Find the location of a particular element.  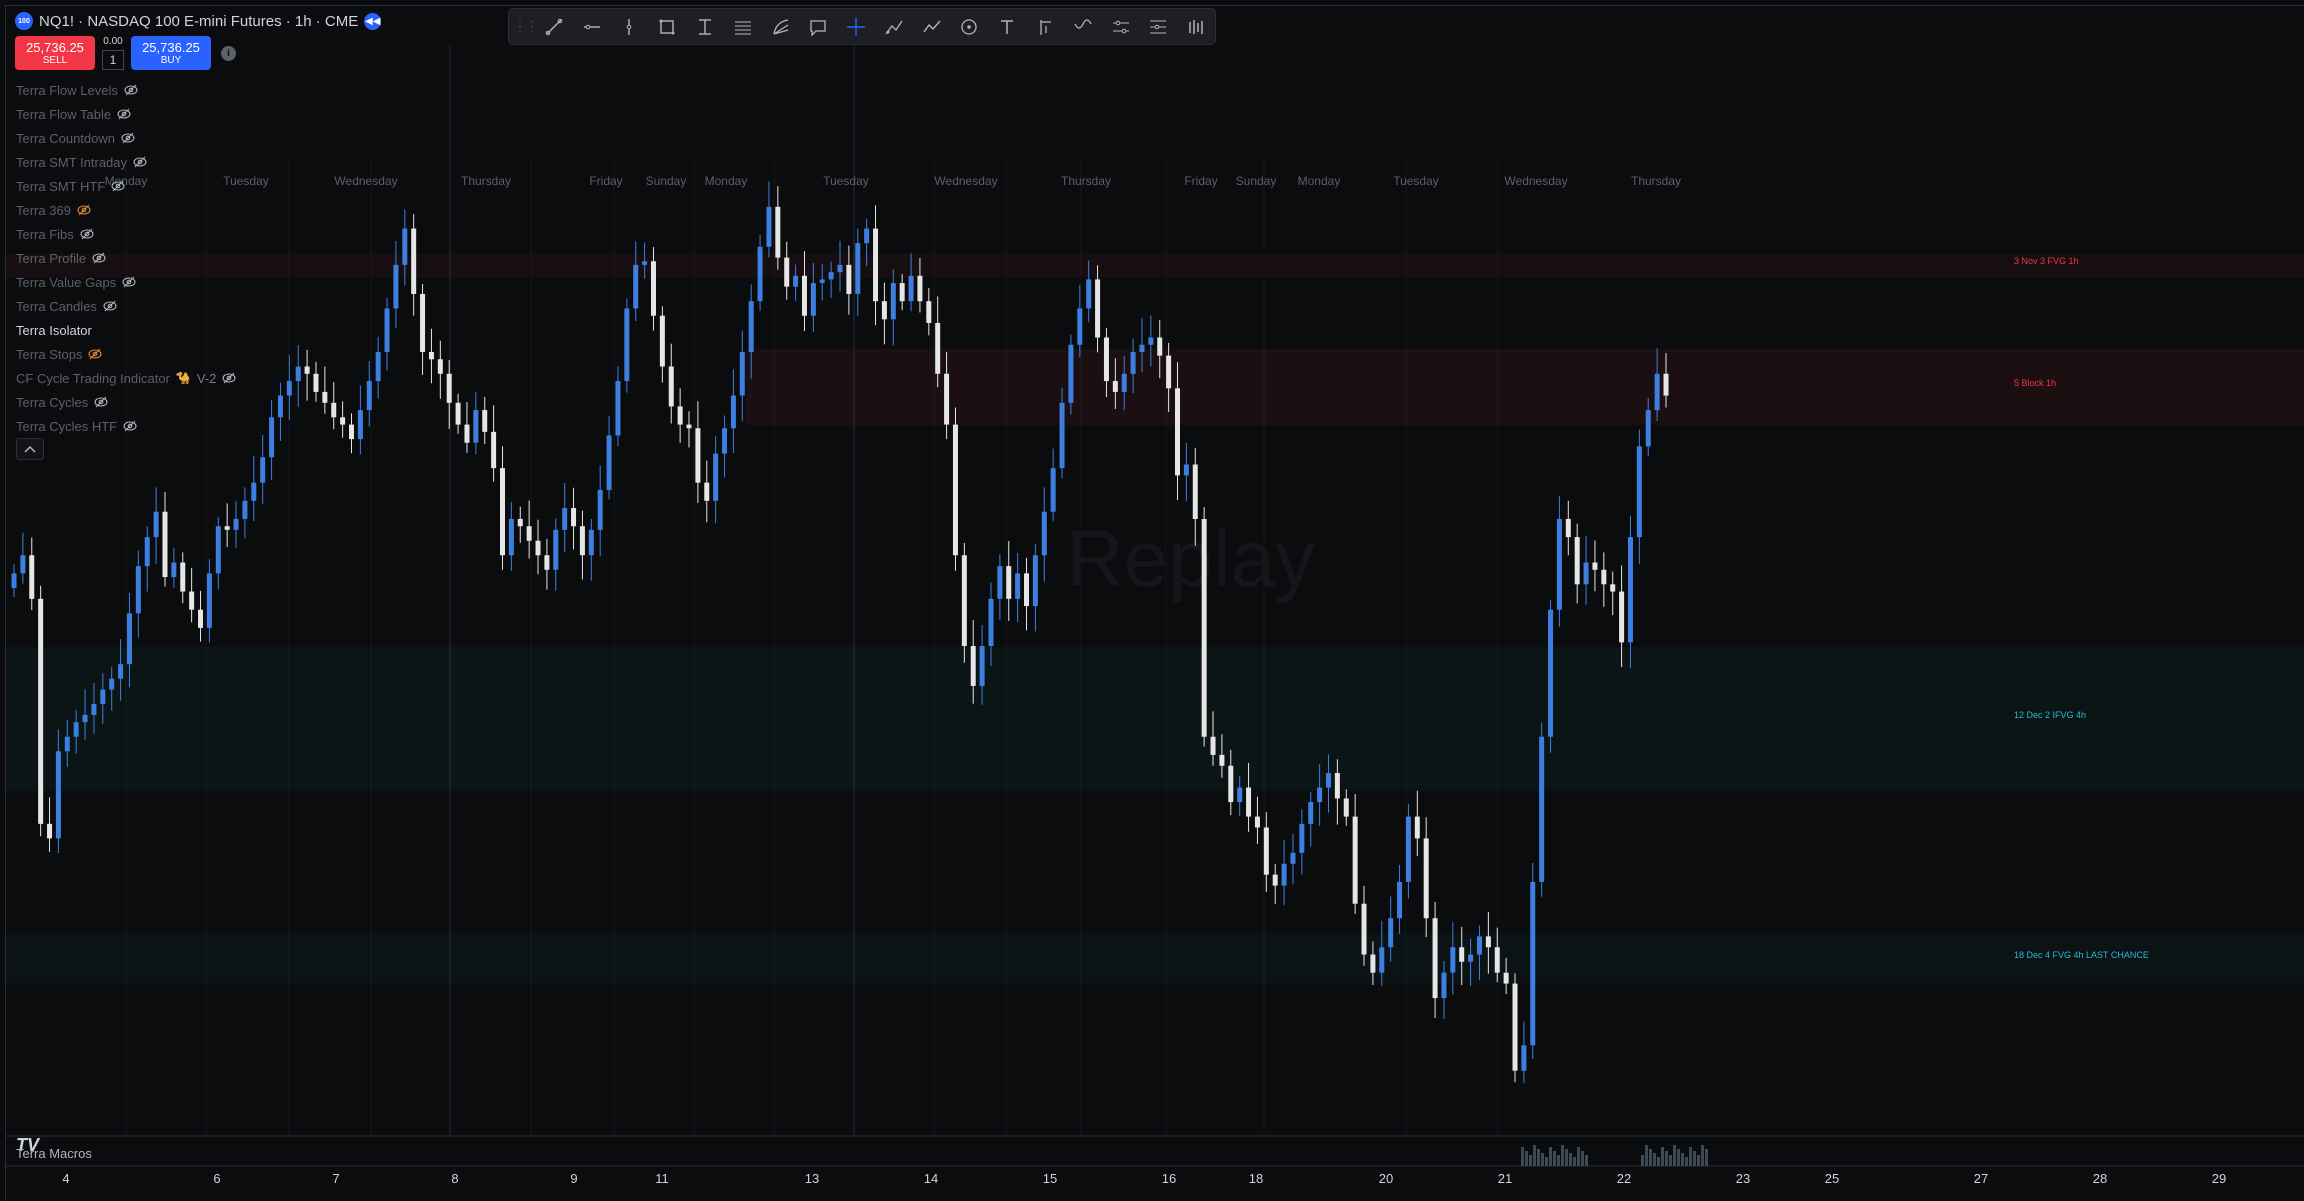

indicator-item: Terra Cycles HTF is located at coordinates (126, 426).